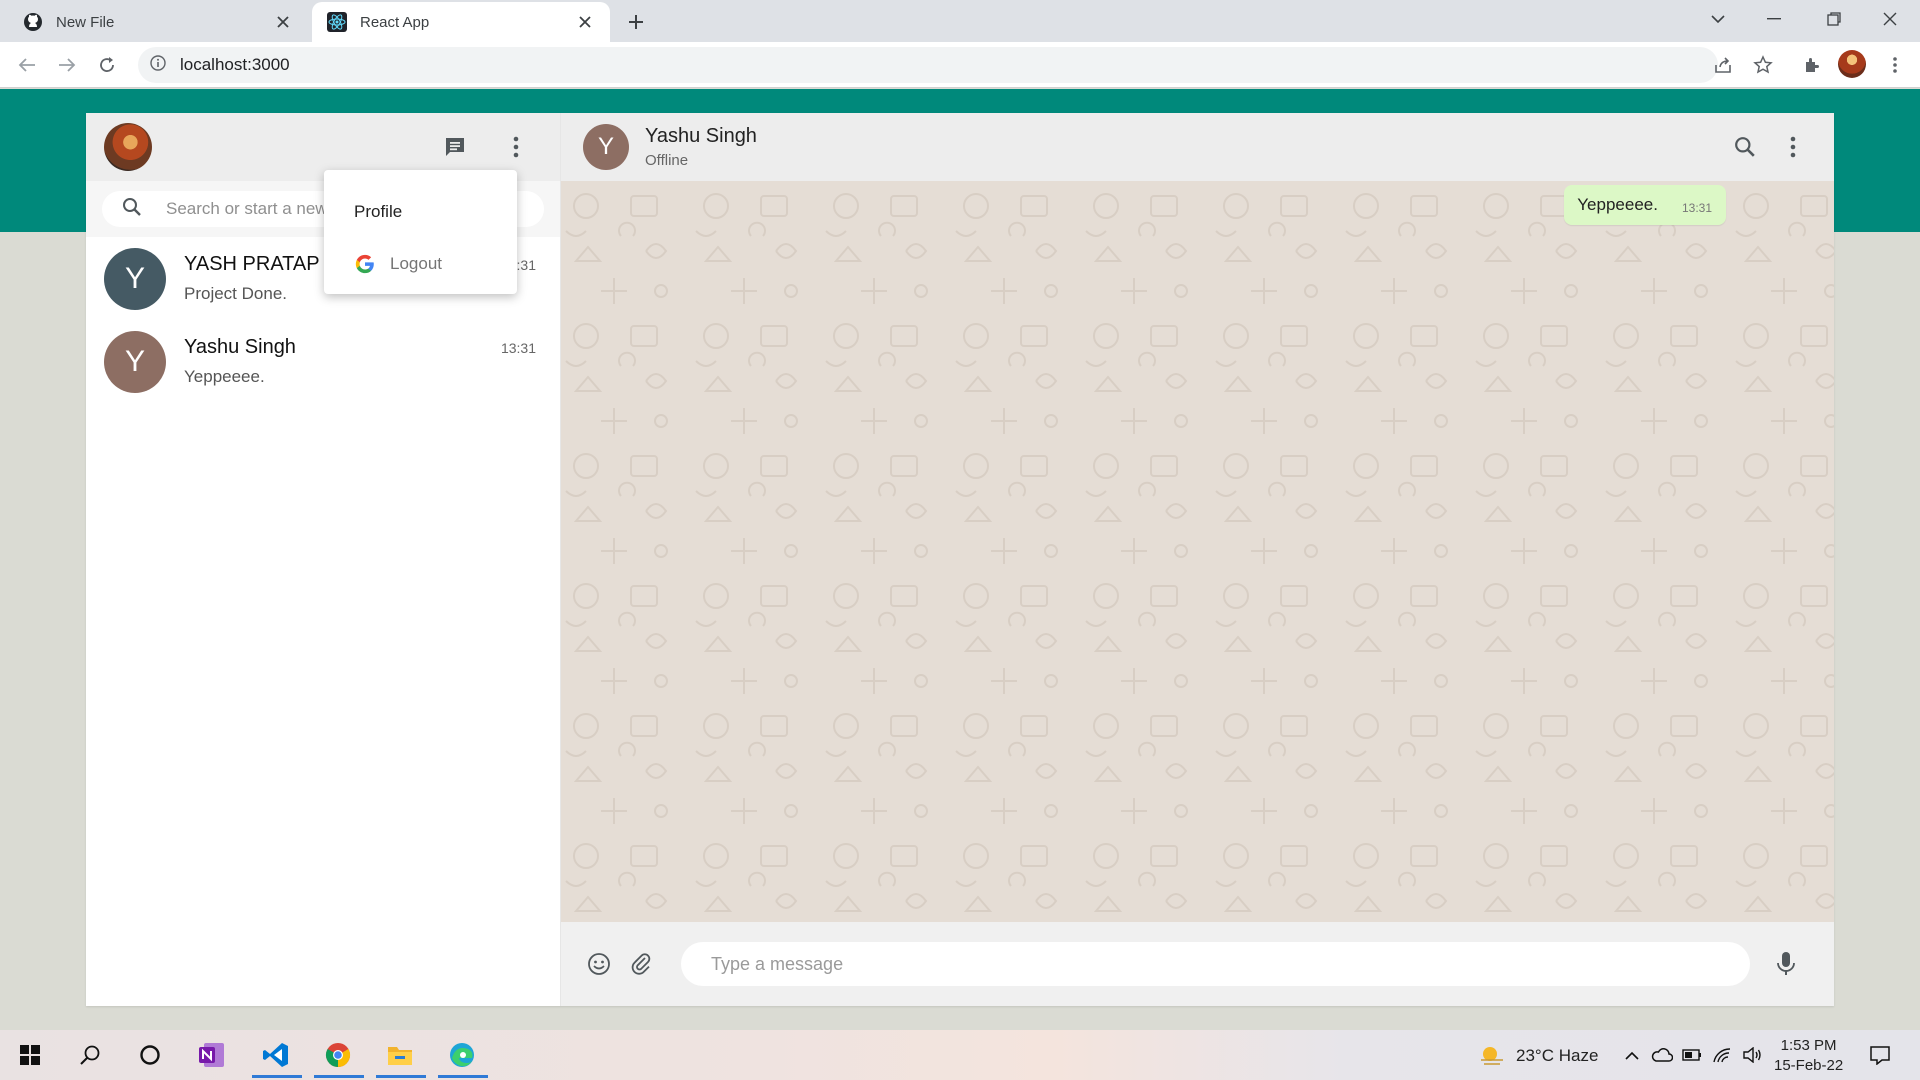 The width and height of the screenshot is (1920, 1080). Describe the element at coordinates (1197, 147) in the screenshot. I see `chat-header: Y Yashu Singh Offline` at that location.